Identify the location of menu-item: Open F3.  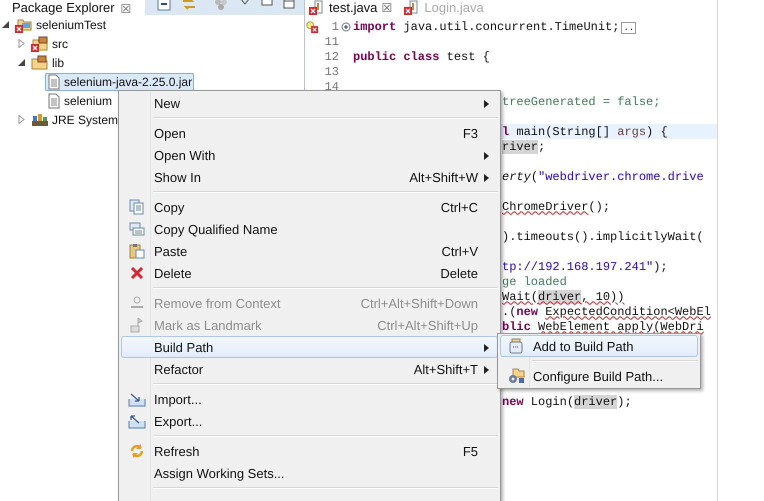
(309, 133).